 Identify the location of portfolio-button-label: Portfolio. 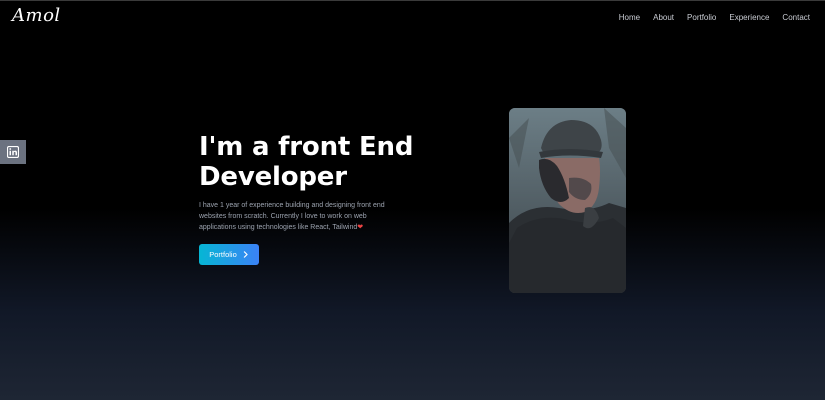
(223, 254).